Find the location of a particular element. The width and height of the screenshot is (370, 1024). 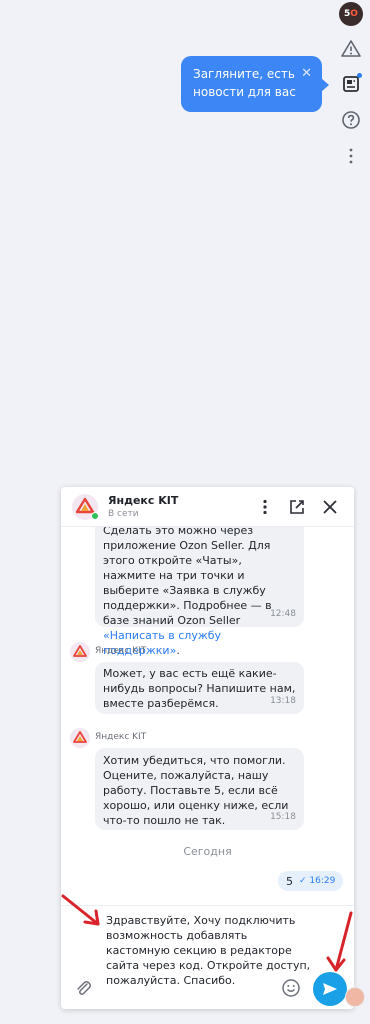

chat-close-button is located at coordinates (330, 507).